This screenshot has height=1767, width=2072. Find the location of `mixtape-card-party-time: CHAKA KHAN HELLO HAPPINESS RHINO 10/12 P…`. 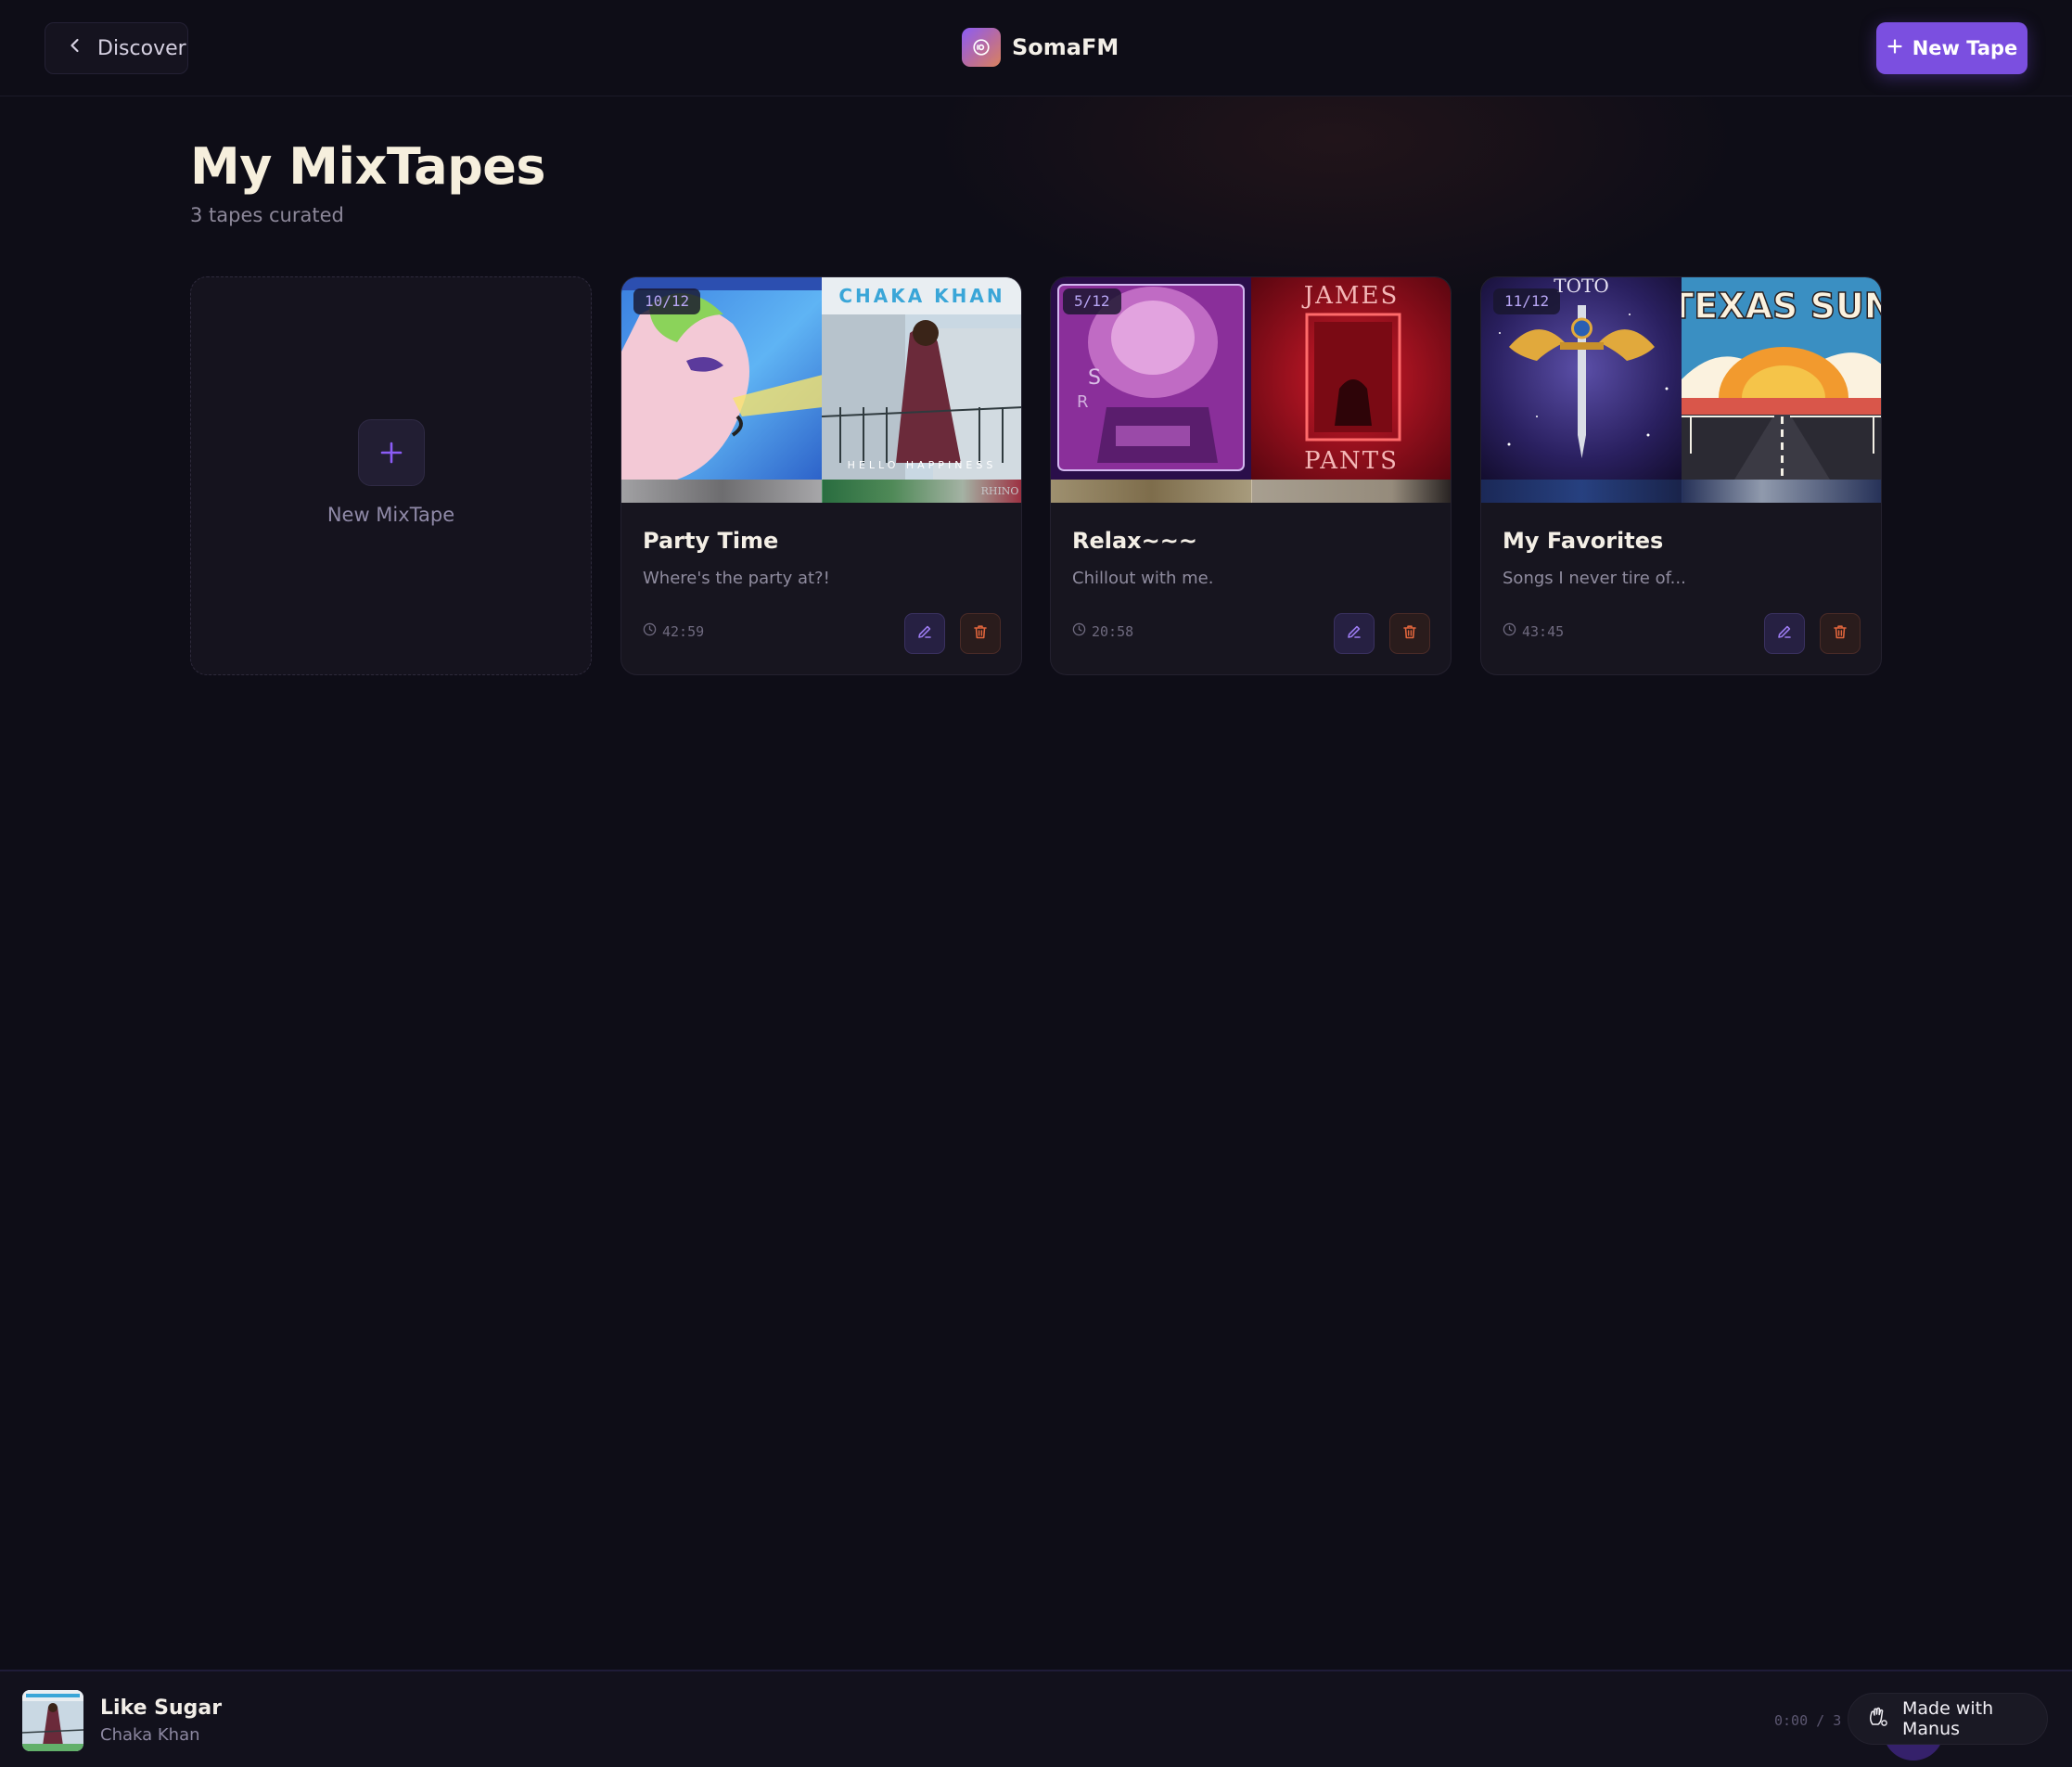

mixtape-card-party-time: CHAKA KHAN HELLO HAPPINESS RHINO 10/12 P… is located at coordinates (821, 475).